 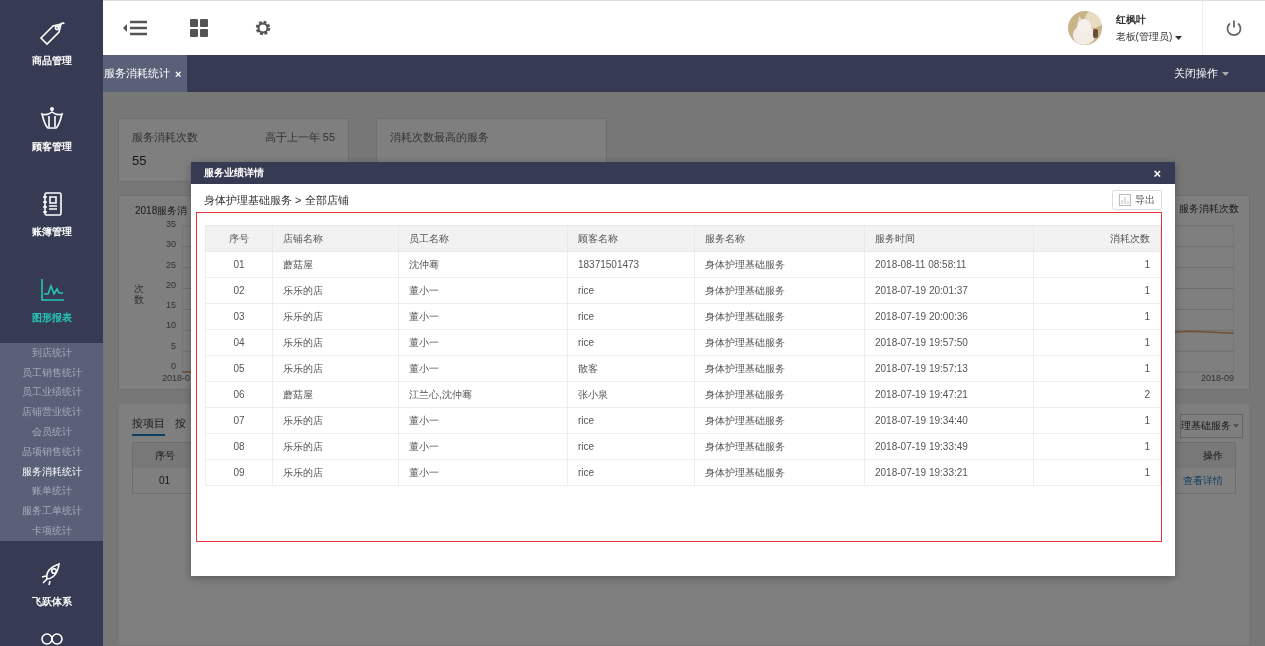 I want to click on table-cell: 2018-07-19 19:57:50, so click(x=949, y=342).